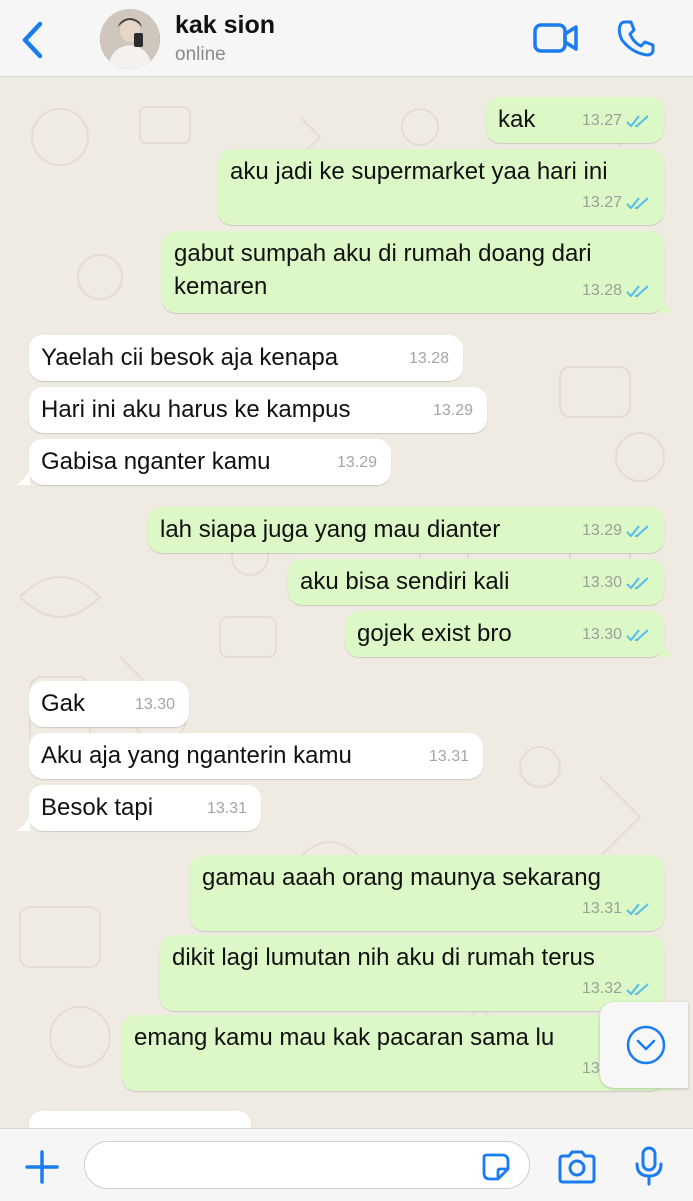 This screenshot has width=693, height=1201. I want to click on message-text: gamau aaah orang maunya sekarang, so click(401, 877).